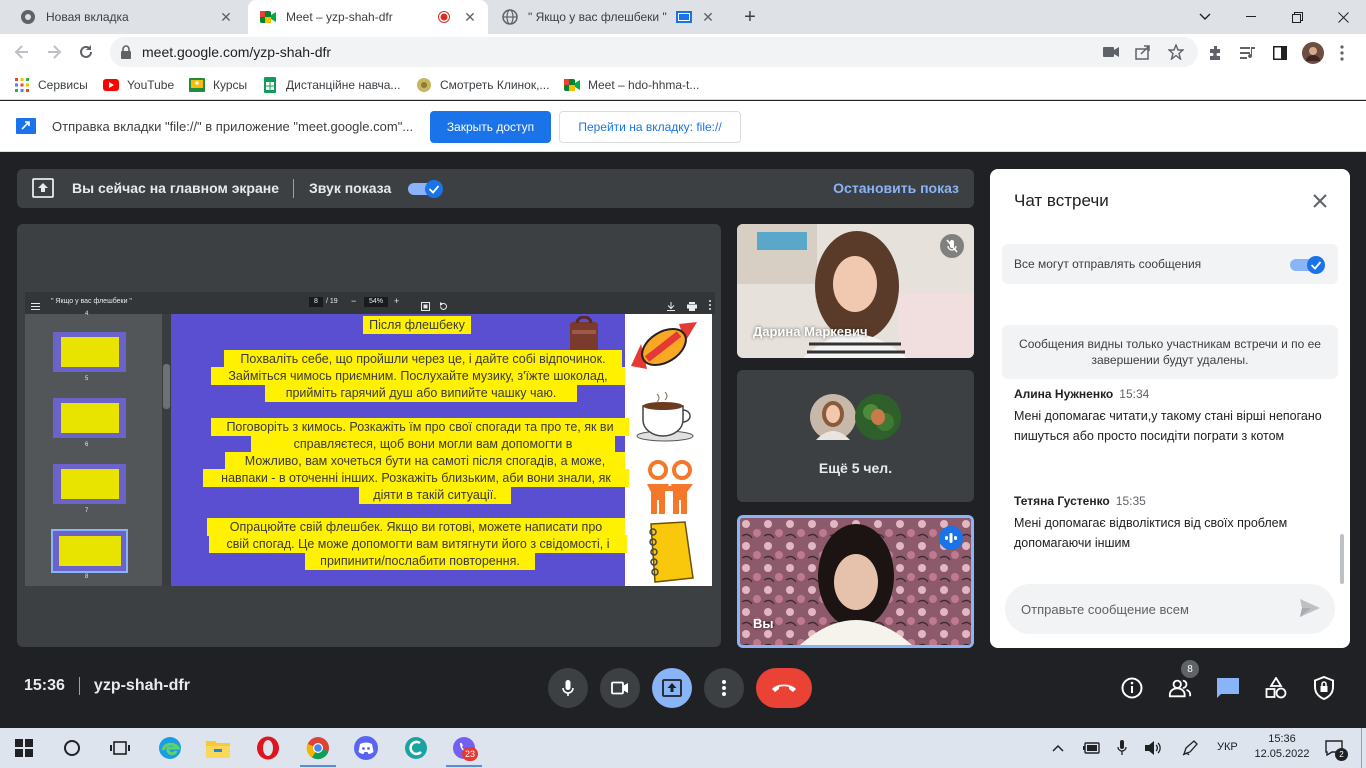 This screenshot has width=1366, height=768. Describe the element at coordinates (1143, 52) in the screenshot. I see `share-icon` at that location.